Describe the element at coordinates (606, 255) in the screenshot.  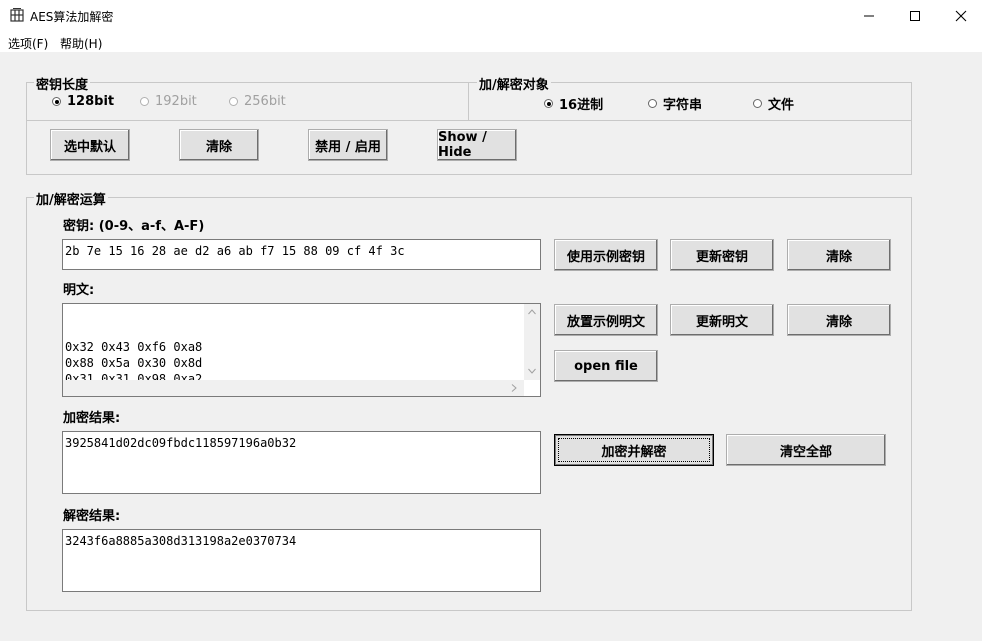
I see `use-sample-key-button: 使用示例密钥` at that location.